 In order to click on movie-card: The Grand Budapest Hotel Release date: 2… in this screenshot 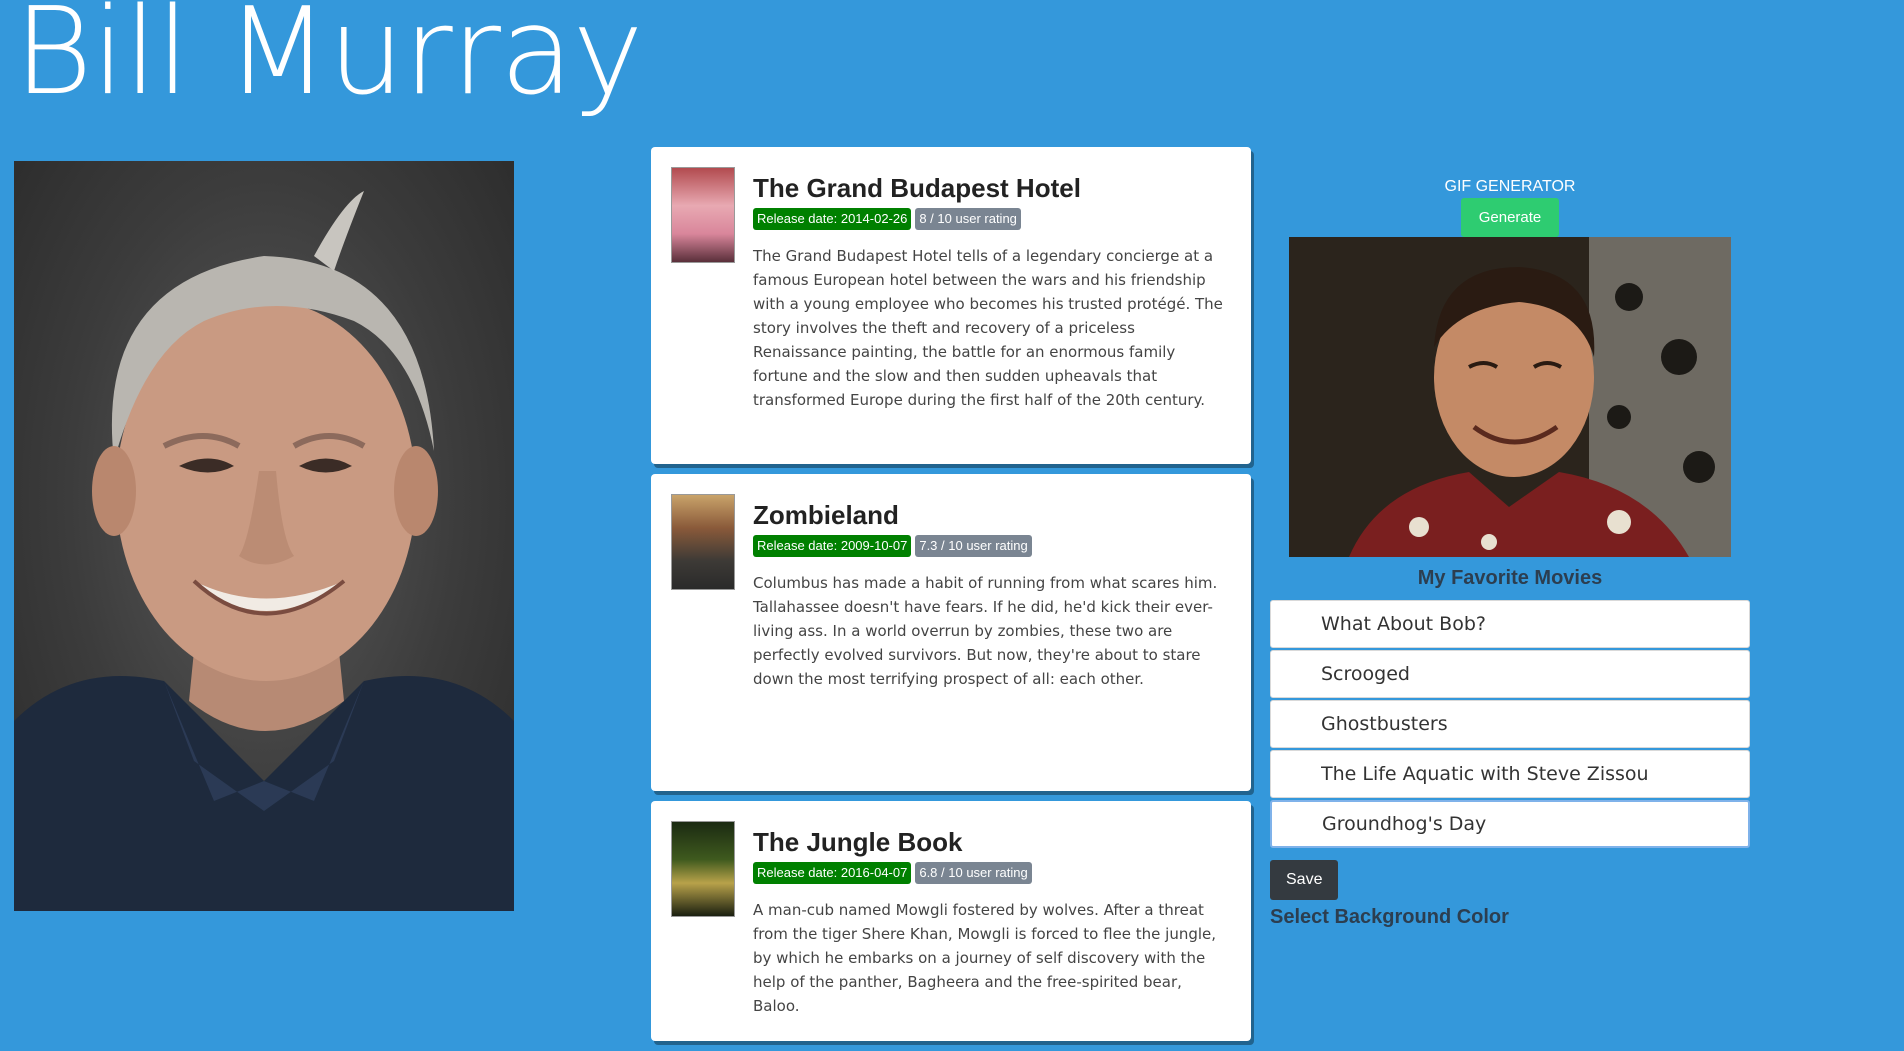, I will do `click(951, 305)`.